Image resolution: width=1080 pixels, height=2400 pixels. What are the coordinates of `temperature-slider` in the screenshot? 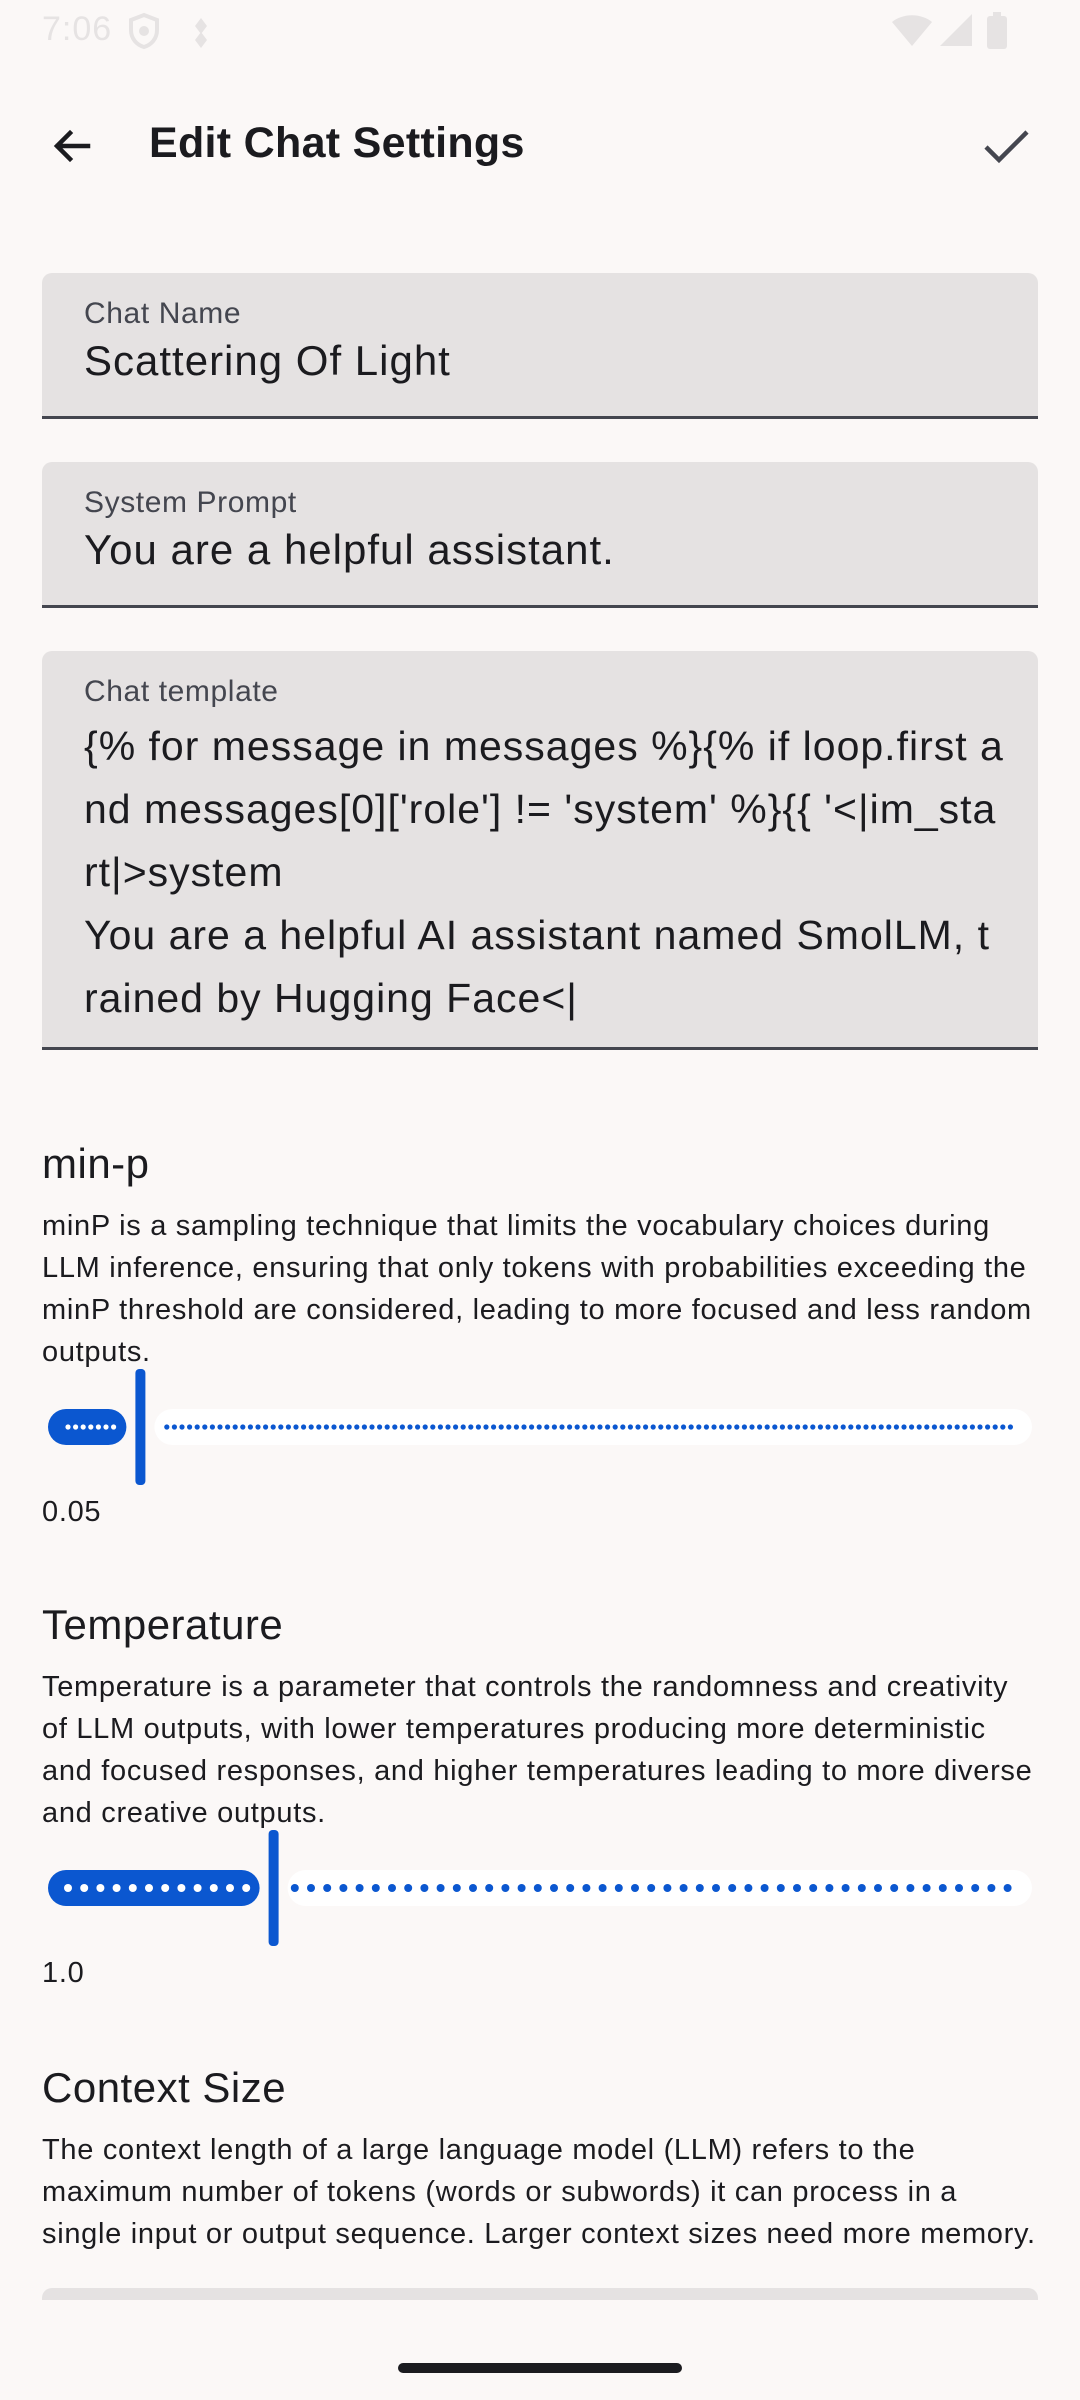 It's located at (540, 1888).